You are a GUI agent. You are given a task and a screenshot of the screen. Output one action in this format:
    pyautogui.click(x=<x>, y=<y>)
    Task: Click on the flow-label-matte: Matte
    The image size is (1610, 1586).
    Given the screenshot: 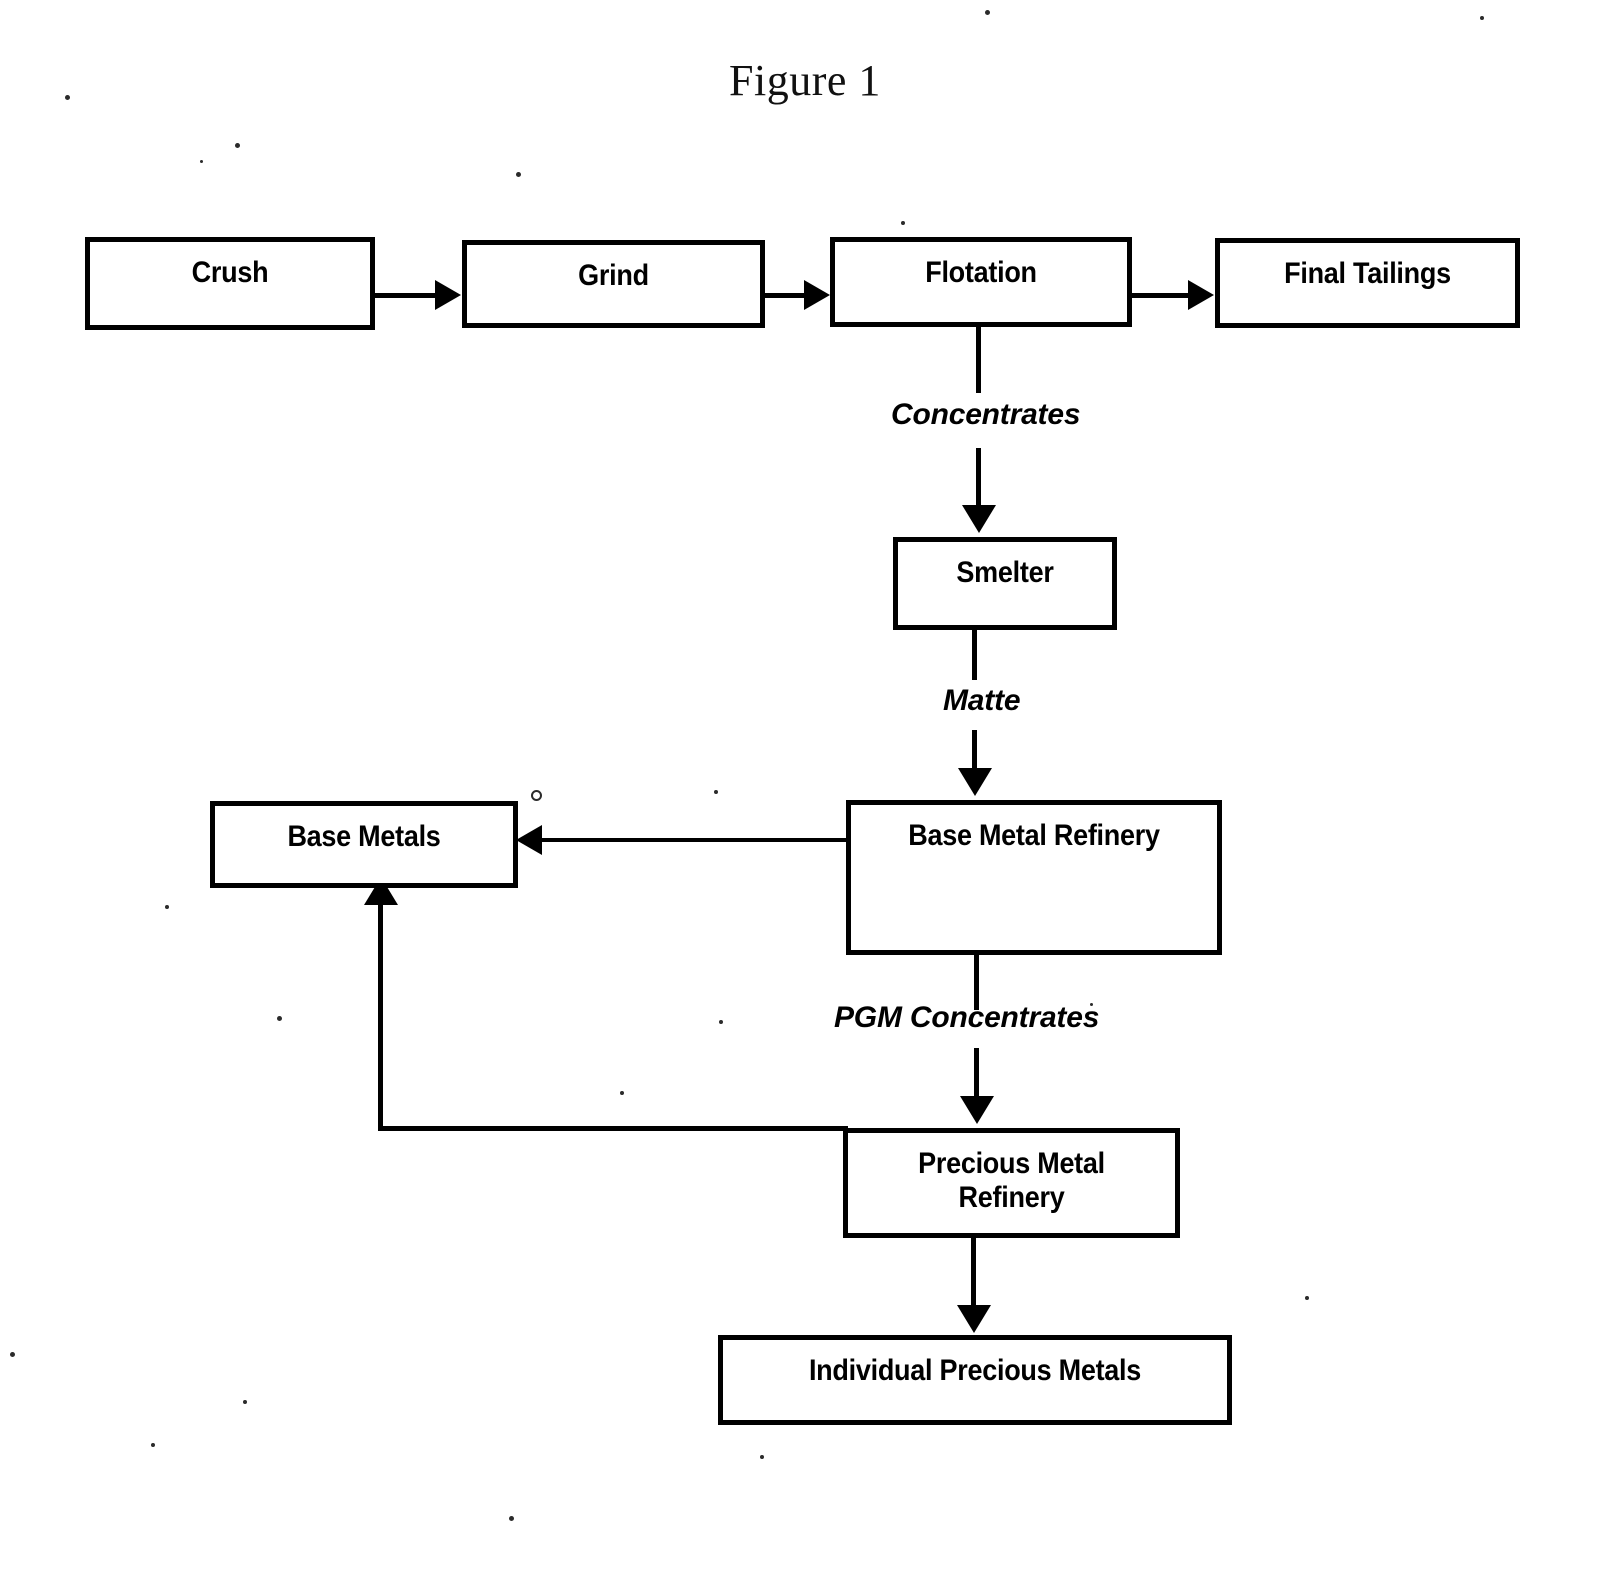 What is the action you would take?
    pyautogui.click(x=982, y=700)
    